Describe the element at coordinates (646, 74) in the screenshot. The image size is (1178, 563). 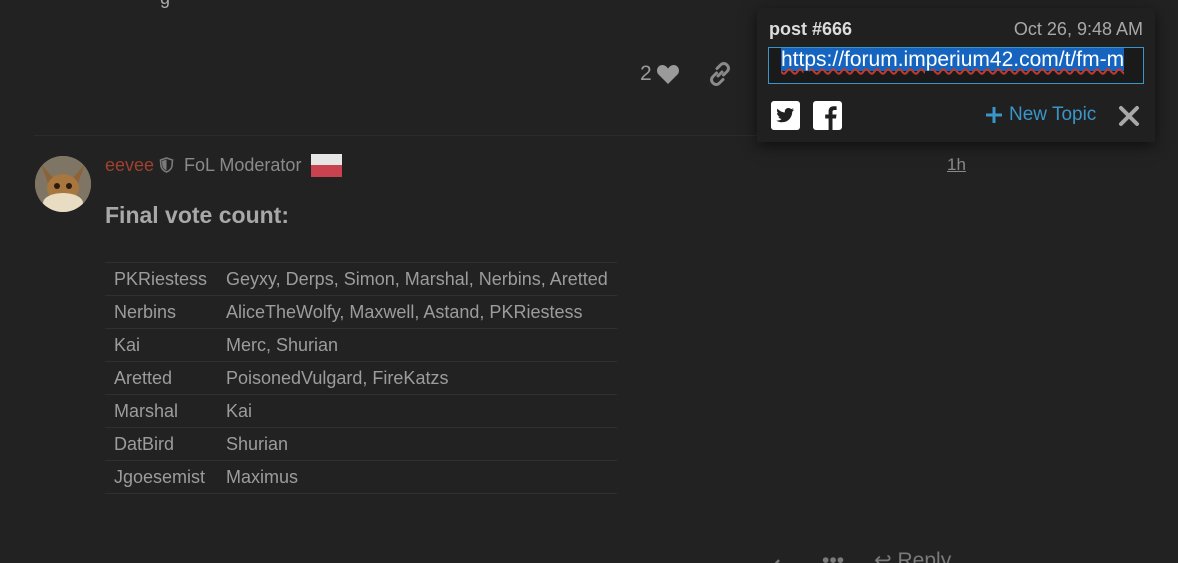
I see `like-count: 2` at that location.